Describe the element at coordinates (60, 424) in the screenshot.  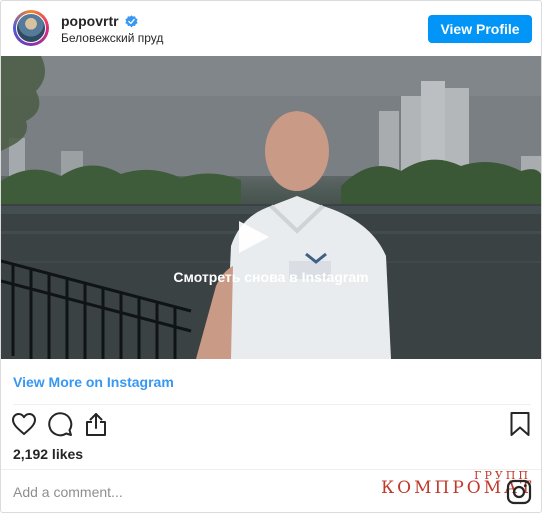
I see `comment-icon` at that location.